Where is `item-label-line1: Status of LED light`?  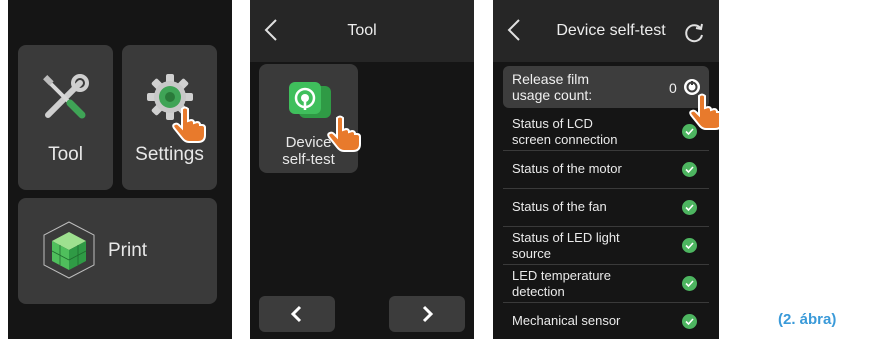 item-label-line1: Status of LED light is located at coordinates (566, 237).